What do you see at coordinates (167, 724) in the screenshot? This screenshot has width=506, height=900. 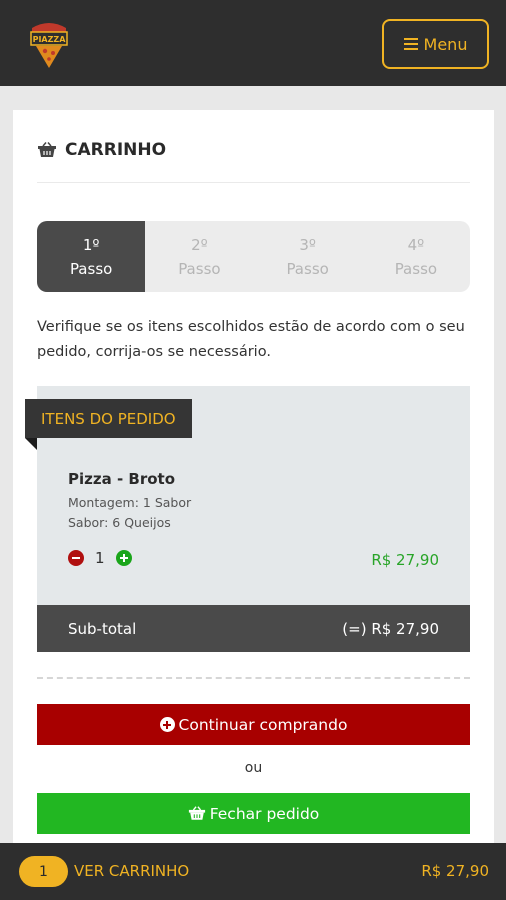 I see `plus-circle-icon` at bounding box center [167, 724].